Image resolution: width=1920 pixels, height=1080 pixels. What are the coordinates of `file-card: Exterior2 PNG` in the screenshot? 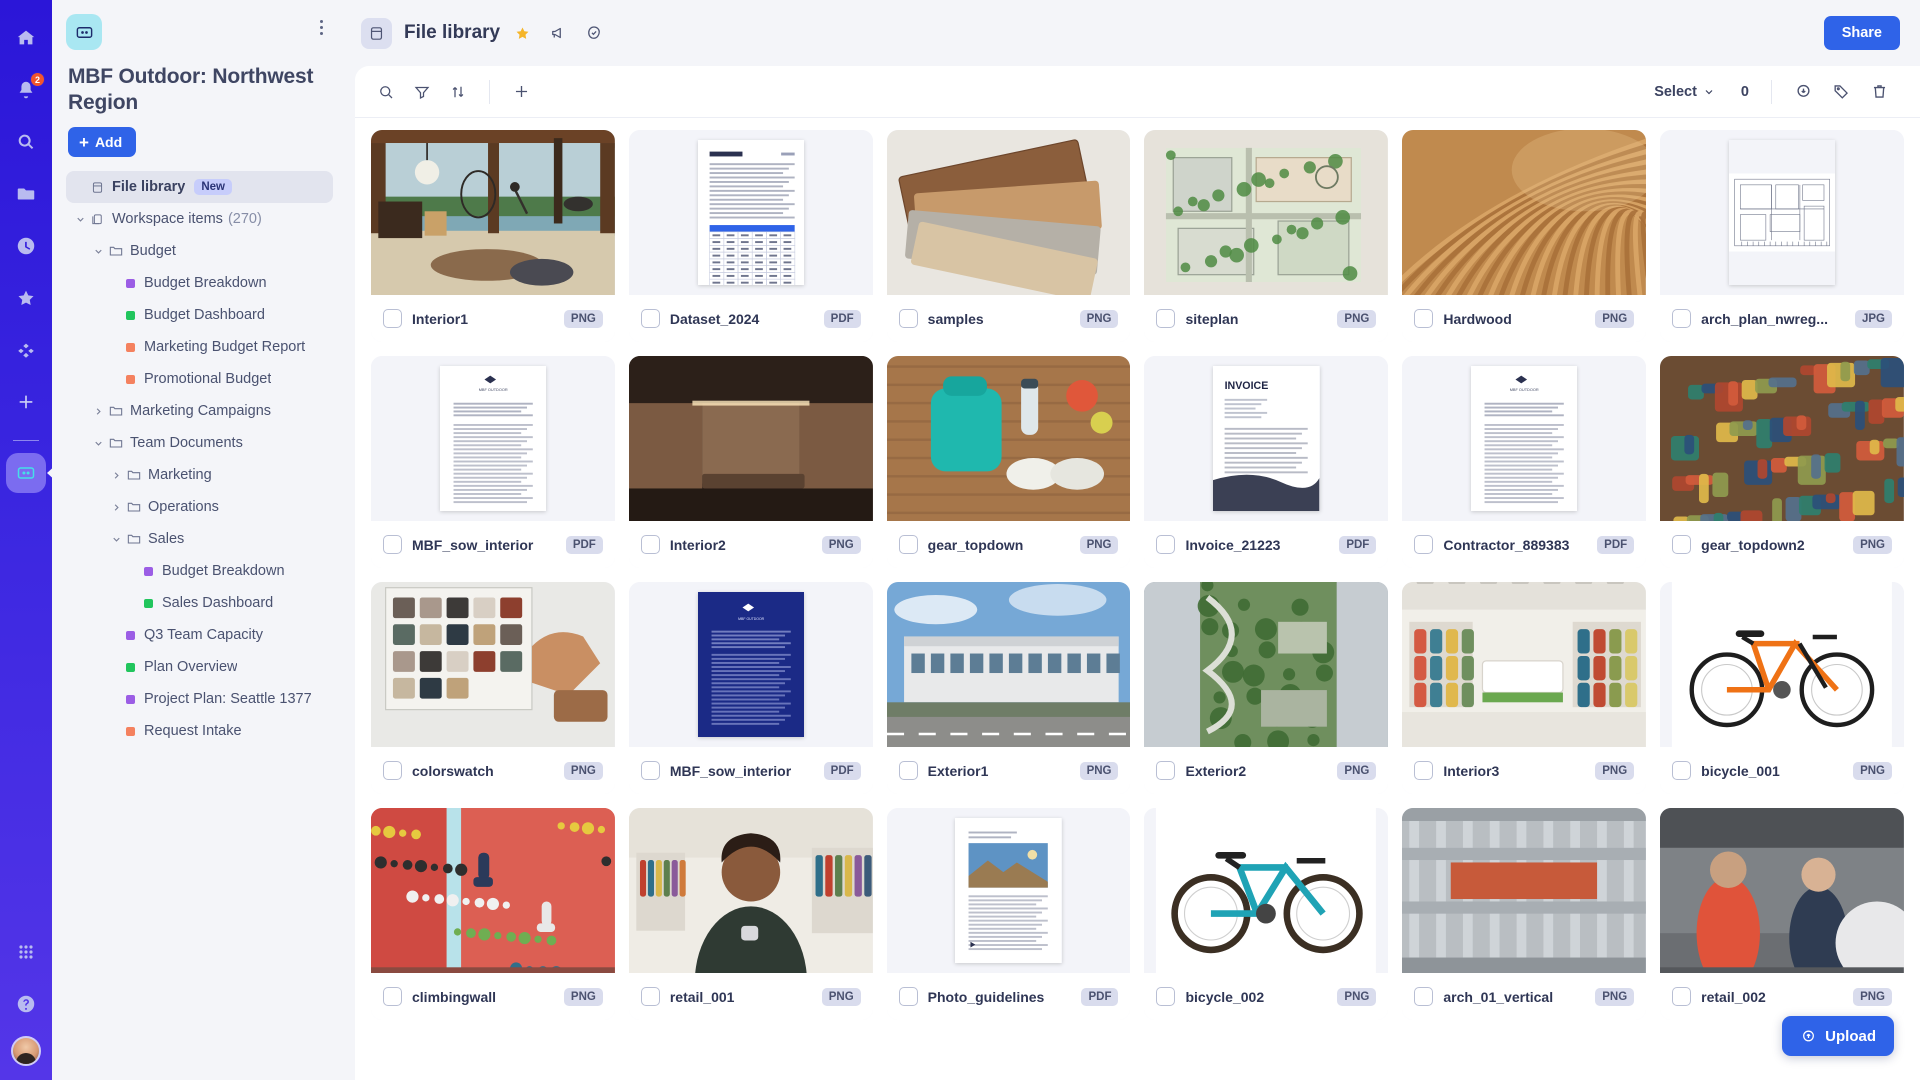 It's located at (1266, 688).